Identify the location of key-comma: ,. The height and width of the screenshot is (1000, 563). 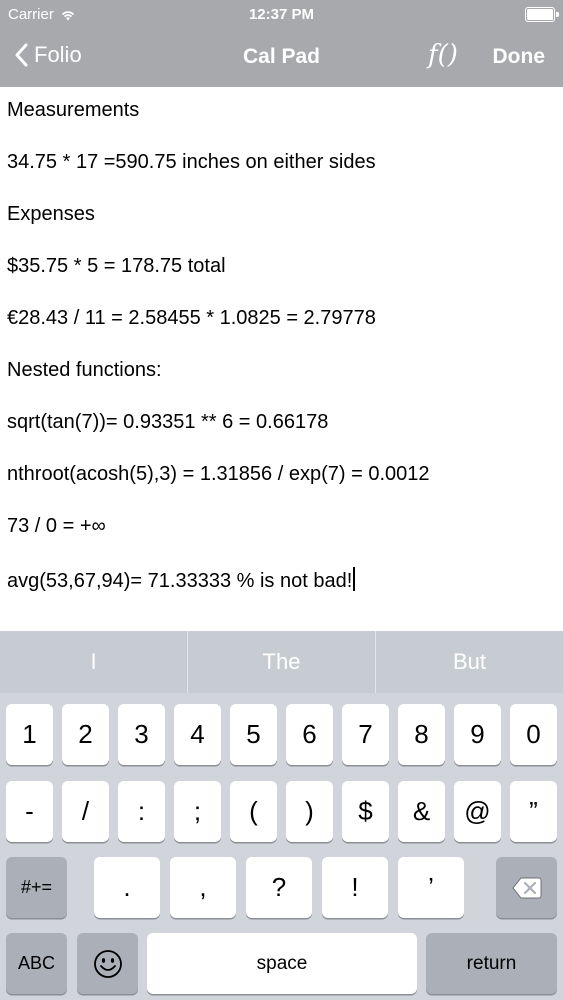
(203, 887).